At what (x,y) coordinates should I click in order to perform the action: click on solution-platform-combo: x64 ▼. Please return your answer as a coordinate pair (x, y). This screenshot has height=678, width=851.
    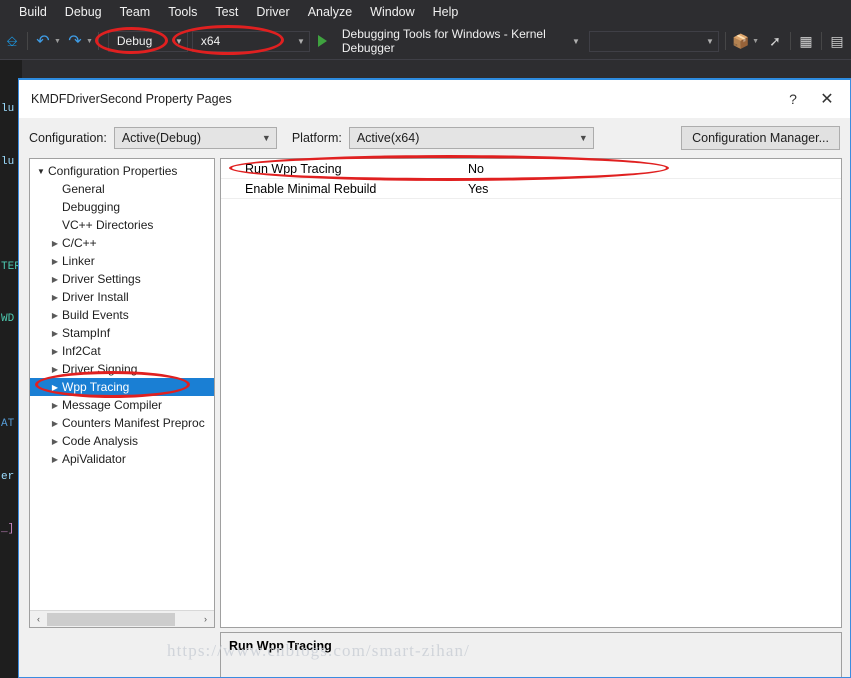
    Looking at the image, I should click on (250, 41).